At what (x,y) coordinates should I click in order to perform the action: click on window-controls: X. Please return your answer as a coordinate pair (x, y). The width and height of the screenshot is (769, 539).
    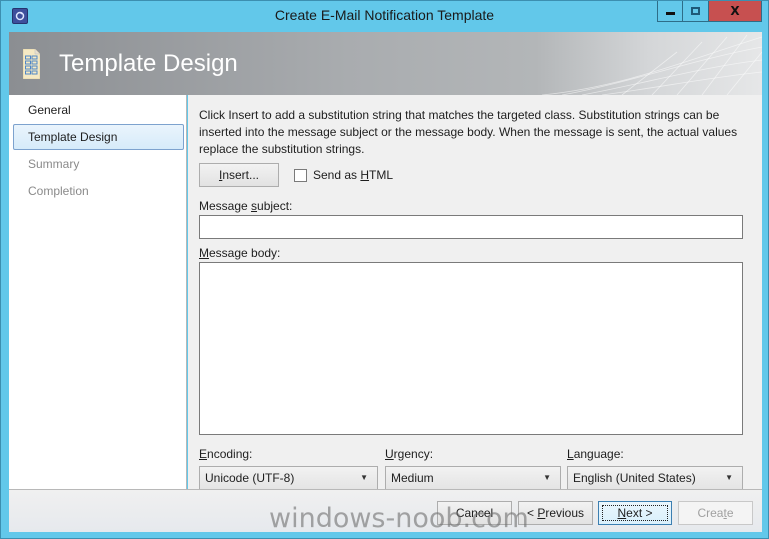
    Looking at the image, I should click on (709, 11).